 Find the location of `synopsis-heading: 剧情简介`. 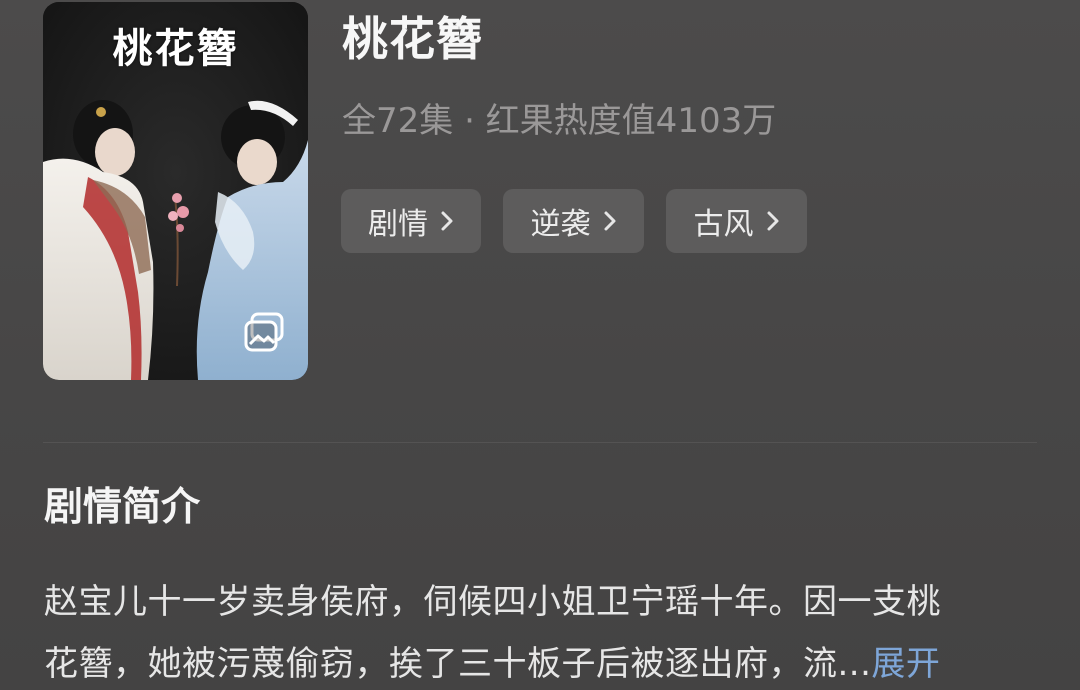

synopsis-heading: 剧情简介 is located at coordinates (122, 507).